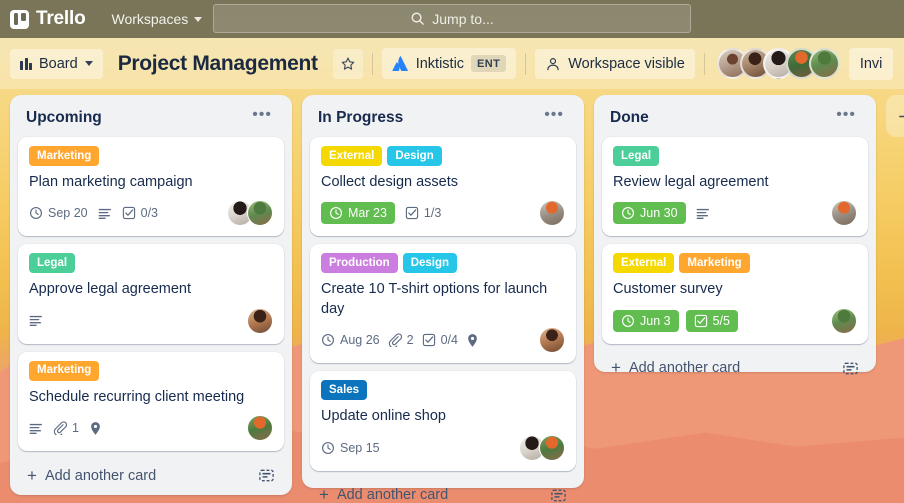  What do you see at coordinates (615, 63) in the screenshot?
I see `board-visibility-button: Workspace visible` at bounding box center [615, 63].